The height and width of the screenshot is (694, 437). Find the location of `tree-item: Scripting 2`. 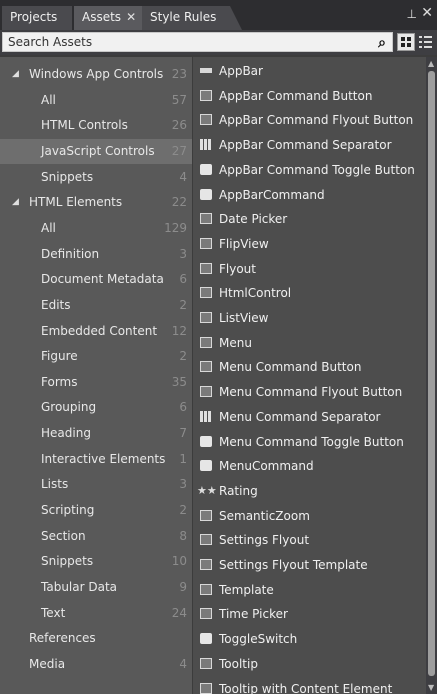

tree-item: Scripting 2 is located at coordinates (96, 510).